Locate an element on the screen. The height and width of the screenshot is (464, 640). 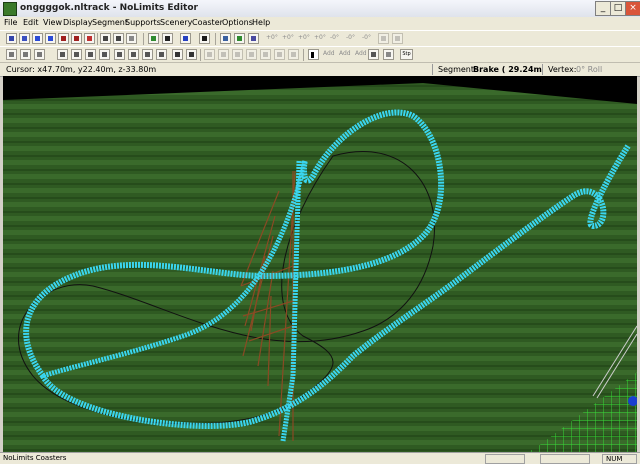
rotate-tool-1: +0° is located at coordinates (272, 37).